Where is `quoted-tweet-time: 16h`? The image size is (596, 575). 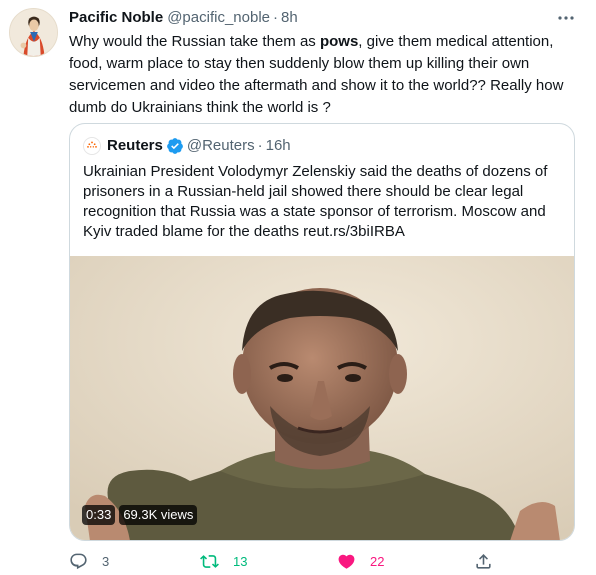
quoted-tweet-time: 16h is located at coordinates (278, 146).